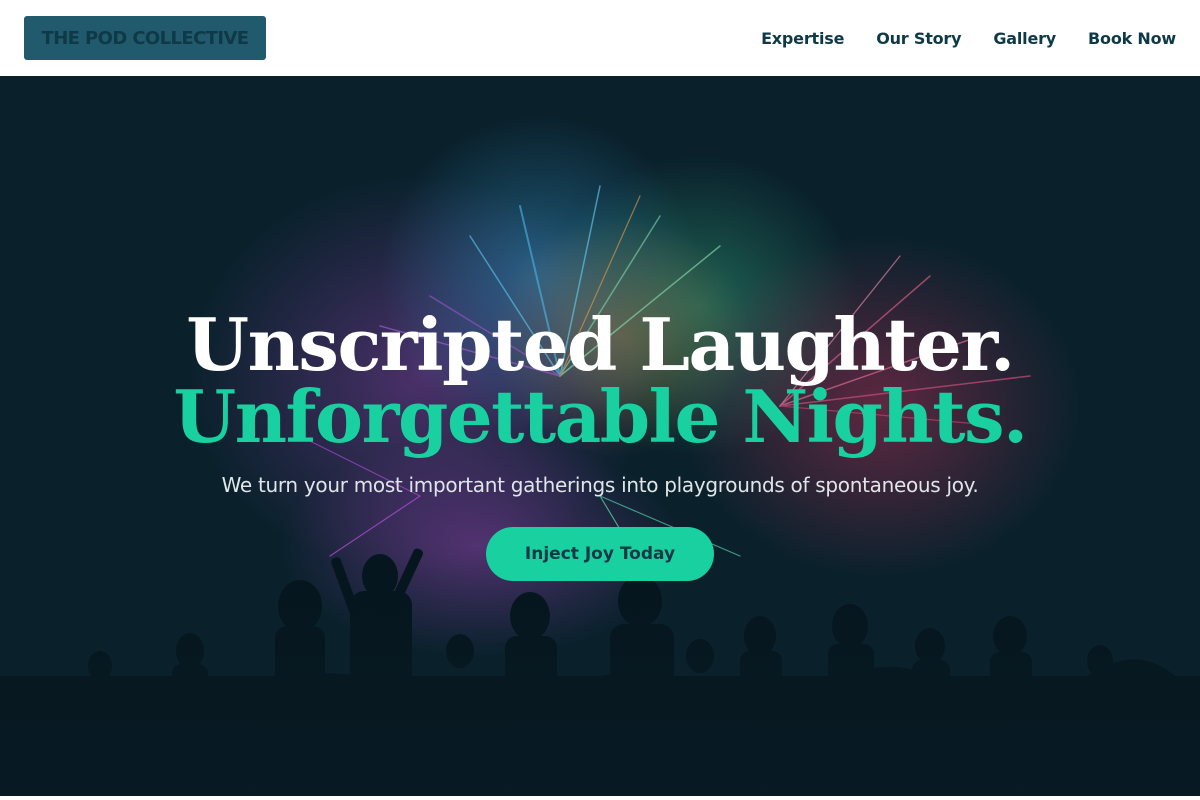 The image size is (1200, 800). Describe the element at coordinates (968, 38) in the screenshot. I see `main-nav: Expertise Our Story Gallery Book Now` at that location.